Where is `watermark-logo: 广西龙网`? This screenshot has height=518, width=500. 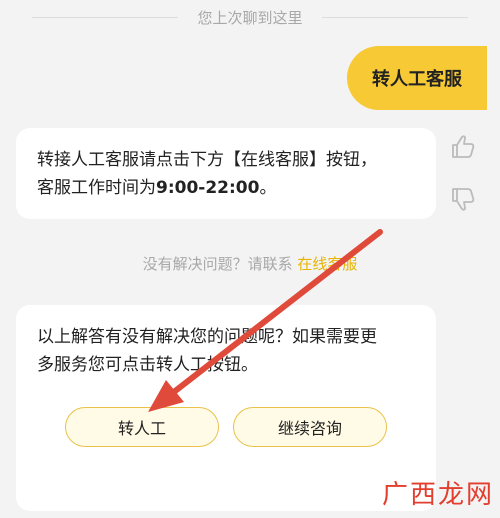 watermark-logo: 广西龙网 is located at coordinates (426, 492).